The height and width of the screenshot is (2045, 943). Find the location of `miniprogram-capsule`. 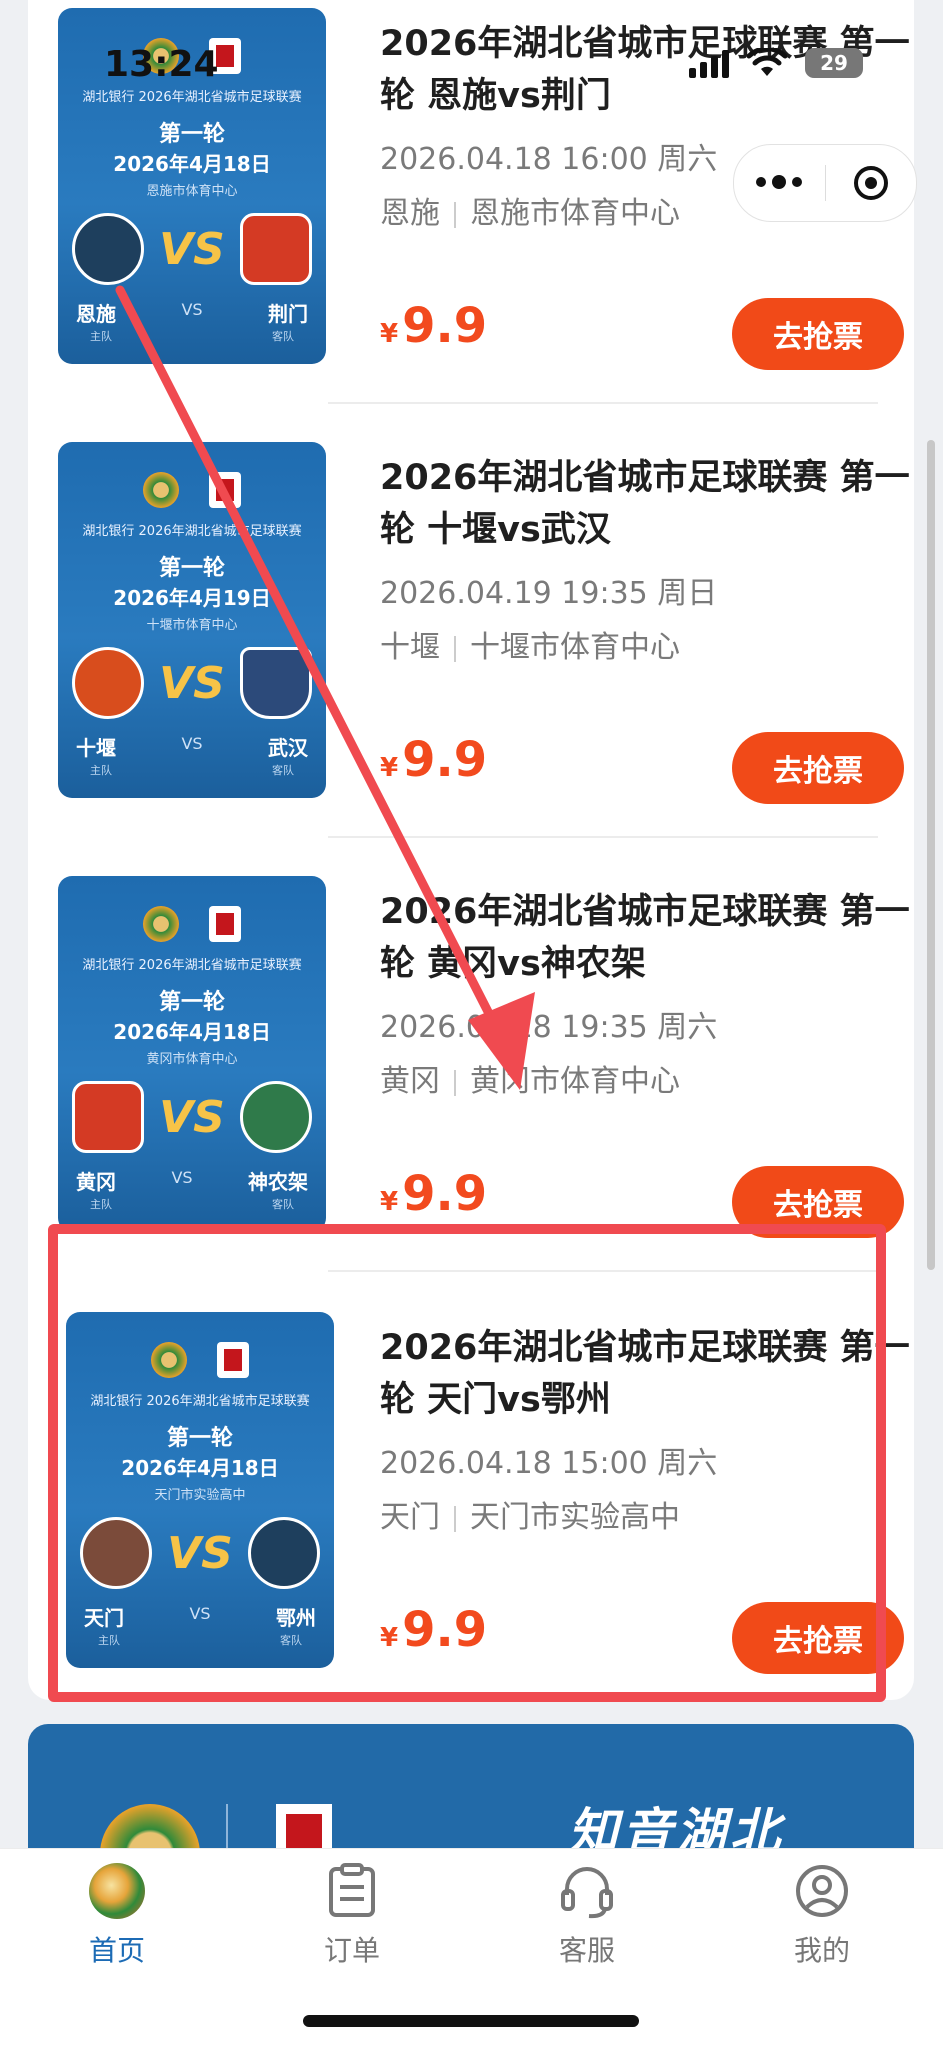

miniprogram-capsule is located at coordinates (825, 183).